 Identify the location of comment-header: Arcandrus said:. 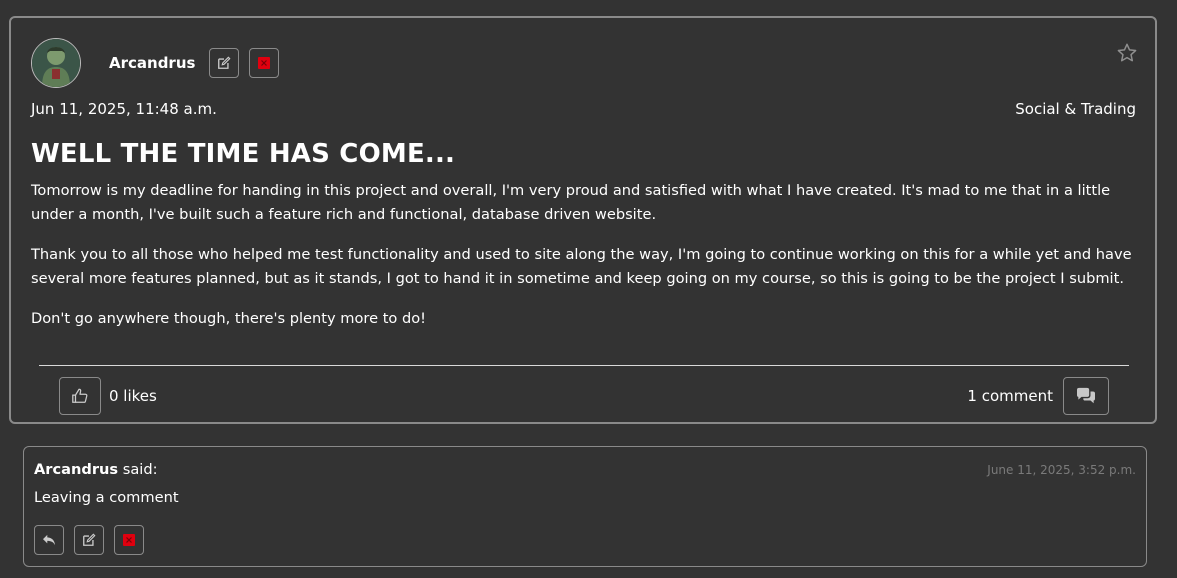
(96, 470).